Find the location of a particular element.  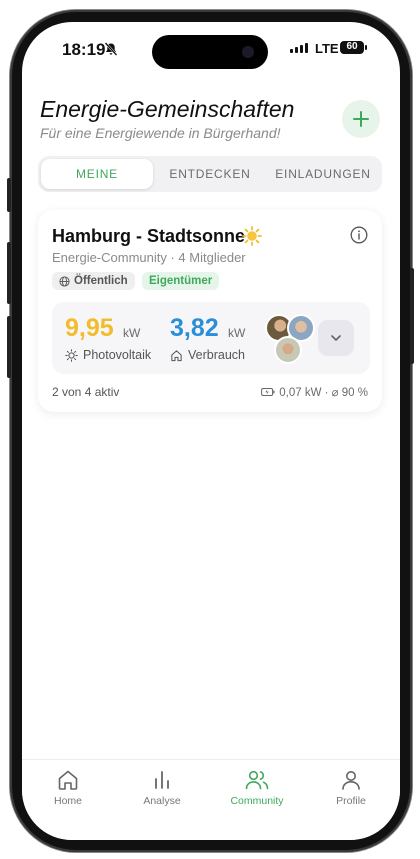

chevron-down-icon is located at coordinates (336, 338).